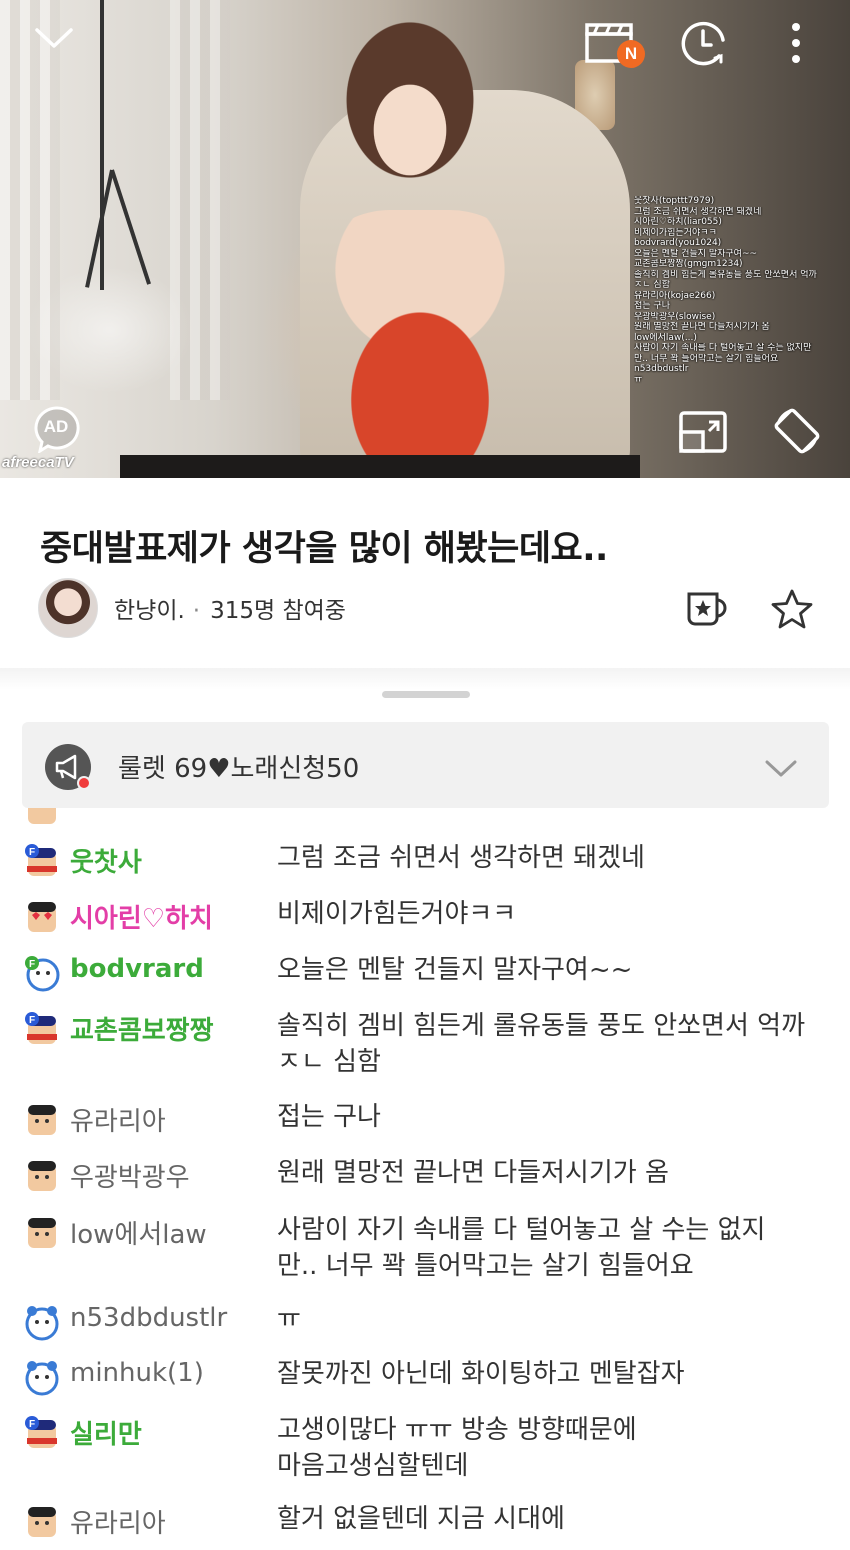  What do you see at coordinates (420, 344) in the screenshot?
I see `streamer-figure` at bounding box center [420, 344].